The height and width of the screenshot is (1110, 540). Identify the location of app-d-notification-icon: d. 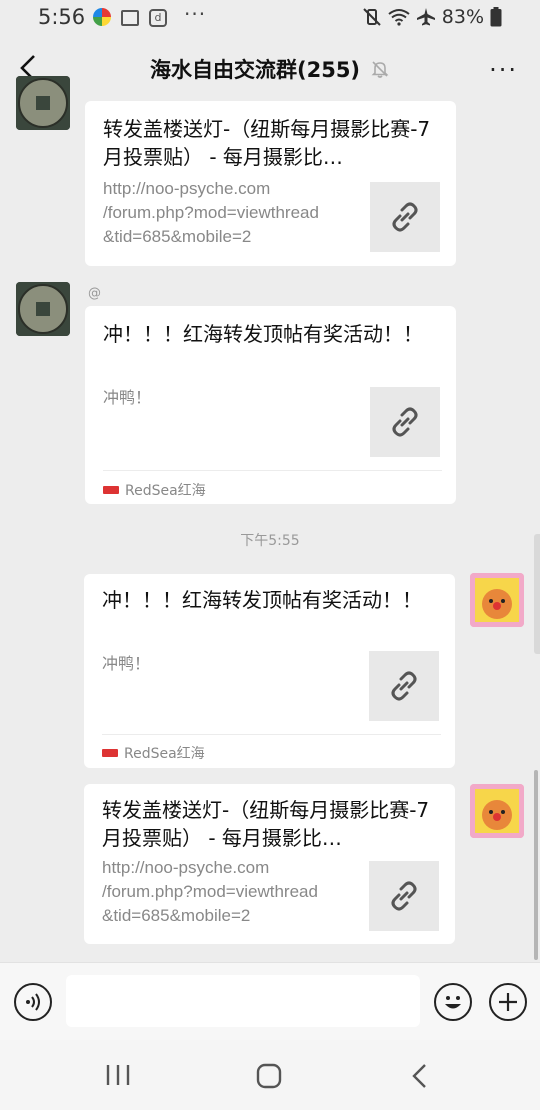
(158, 18).